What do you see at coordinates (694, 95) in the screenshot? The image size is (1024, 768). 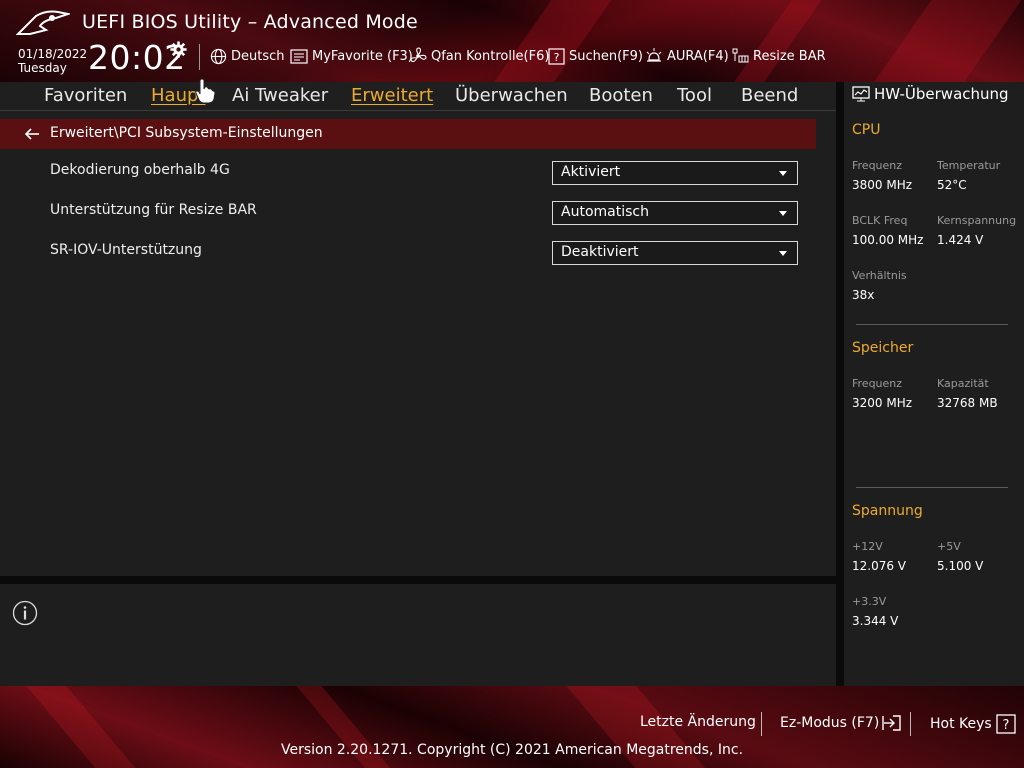 I see `tab-tool: Tool` at bounding box center [694, 95].